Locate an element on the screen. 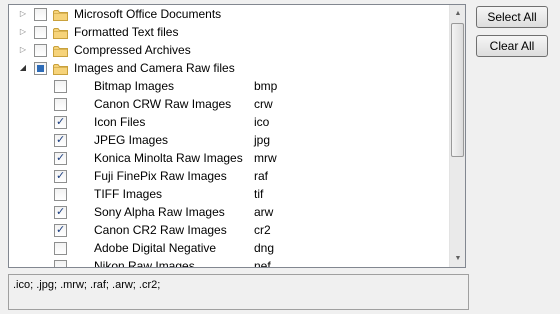  file-type-label: Sony Alpha Raw Images is located at coordinates (159, 212).